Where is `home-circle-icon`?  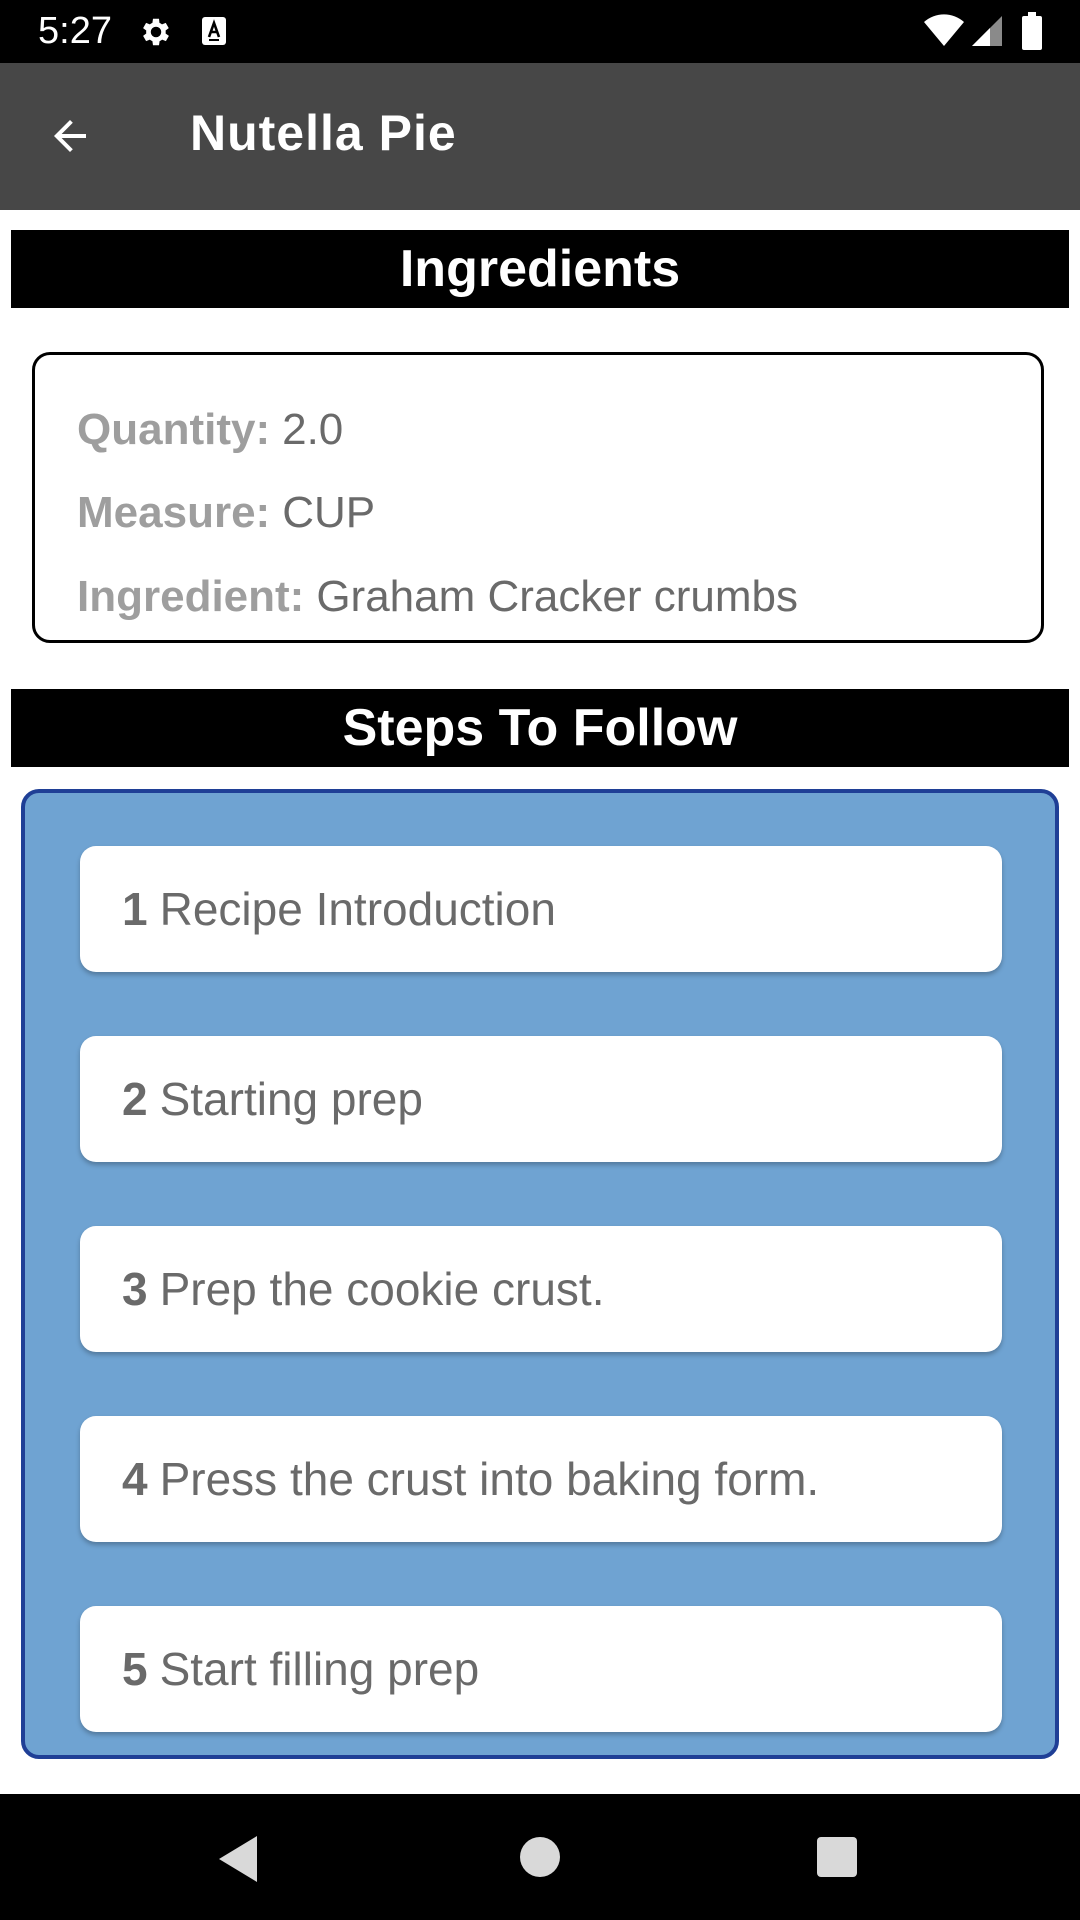 home-circle-icon is located at coordinates (540, 1857).